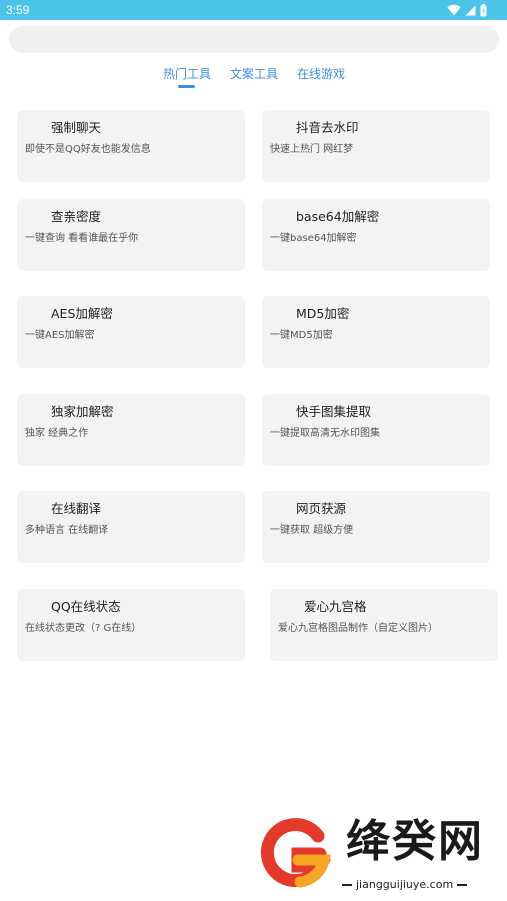 The image size is (507, 901). Describe the element at coordinates (18, 10) in the screenshot. I see `status-time: 3:59` at that location.